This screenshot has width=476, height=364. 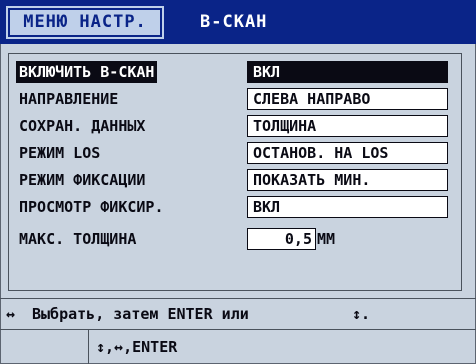 I want to click on keys-hint: ↕,↔,ENTER, so click(x=137, y=347).